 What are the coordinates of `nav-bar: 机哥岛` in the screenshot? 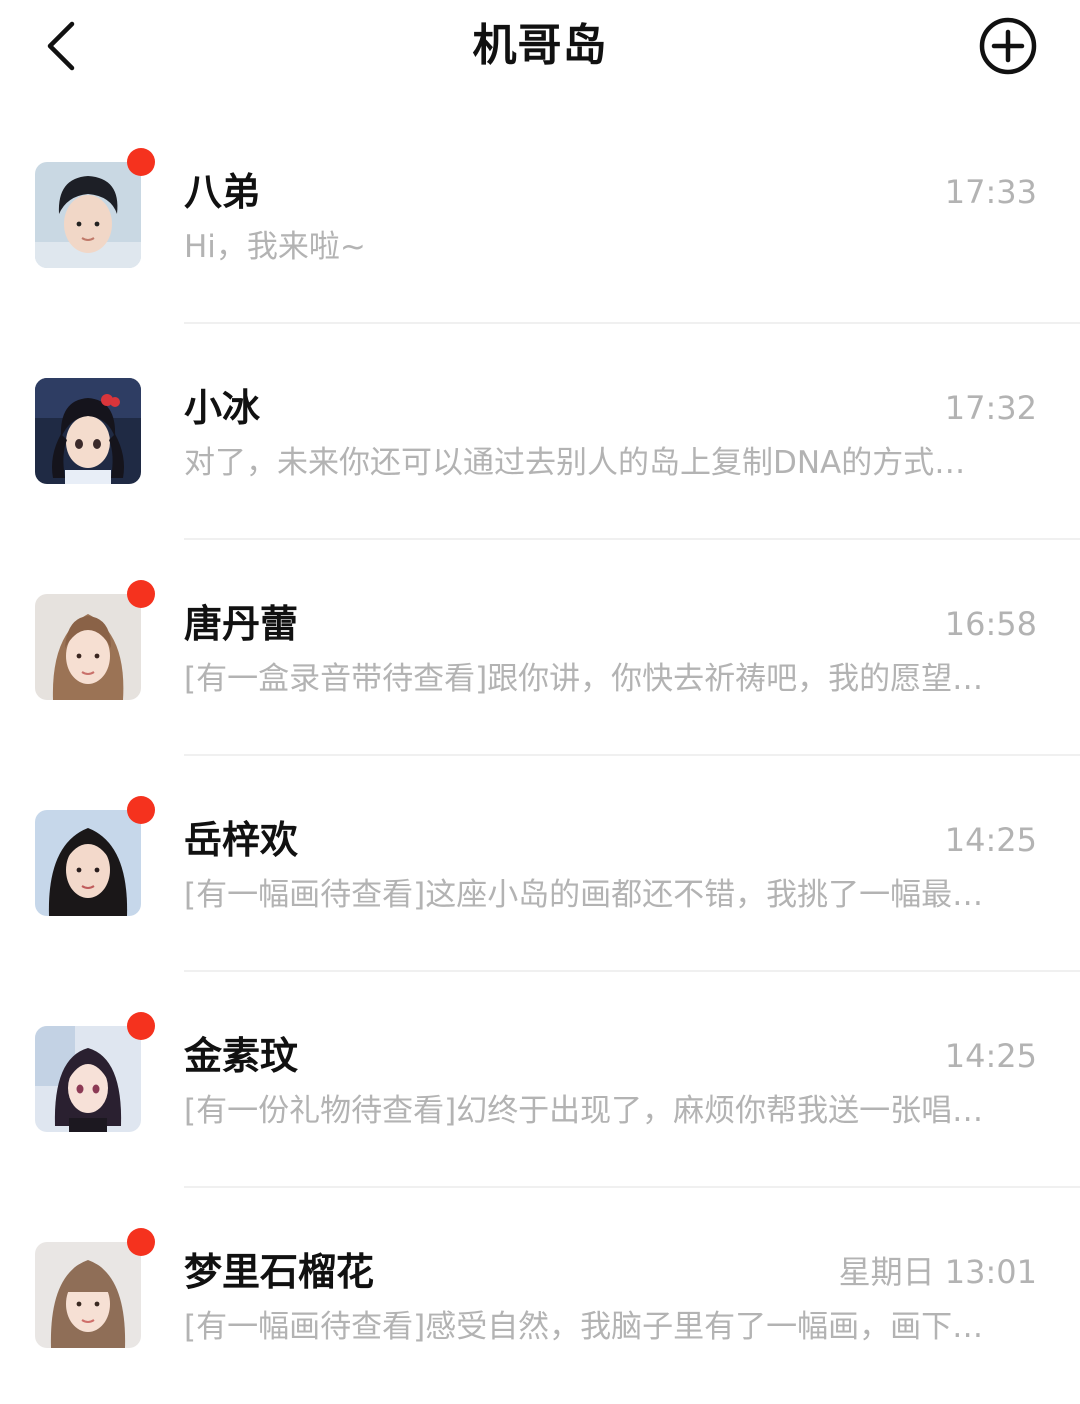 It's located at (540, 50).